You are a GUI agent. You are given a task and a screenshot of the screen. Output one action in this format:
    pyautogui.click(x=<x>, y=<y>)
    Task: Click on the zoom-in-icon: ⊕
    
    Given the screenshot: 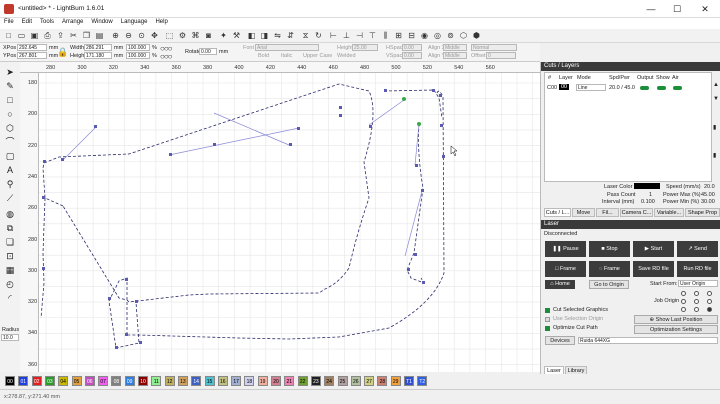 What is the action you would take?
    pyautogui.click(x=115, y=35)
    